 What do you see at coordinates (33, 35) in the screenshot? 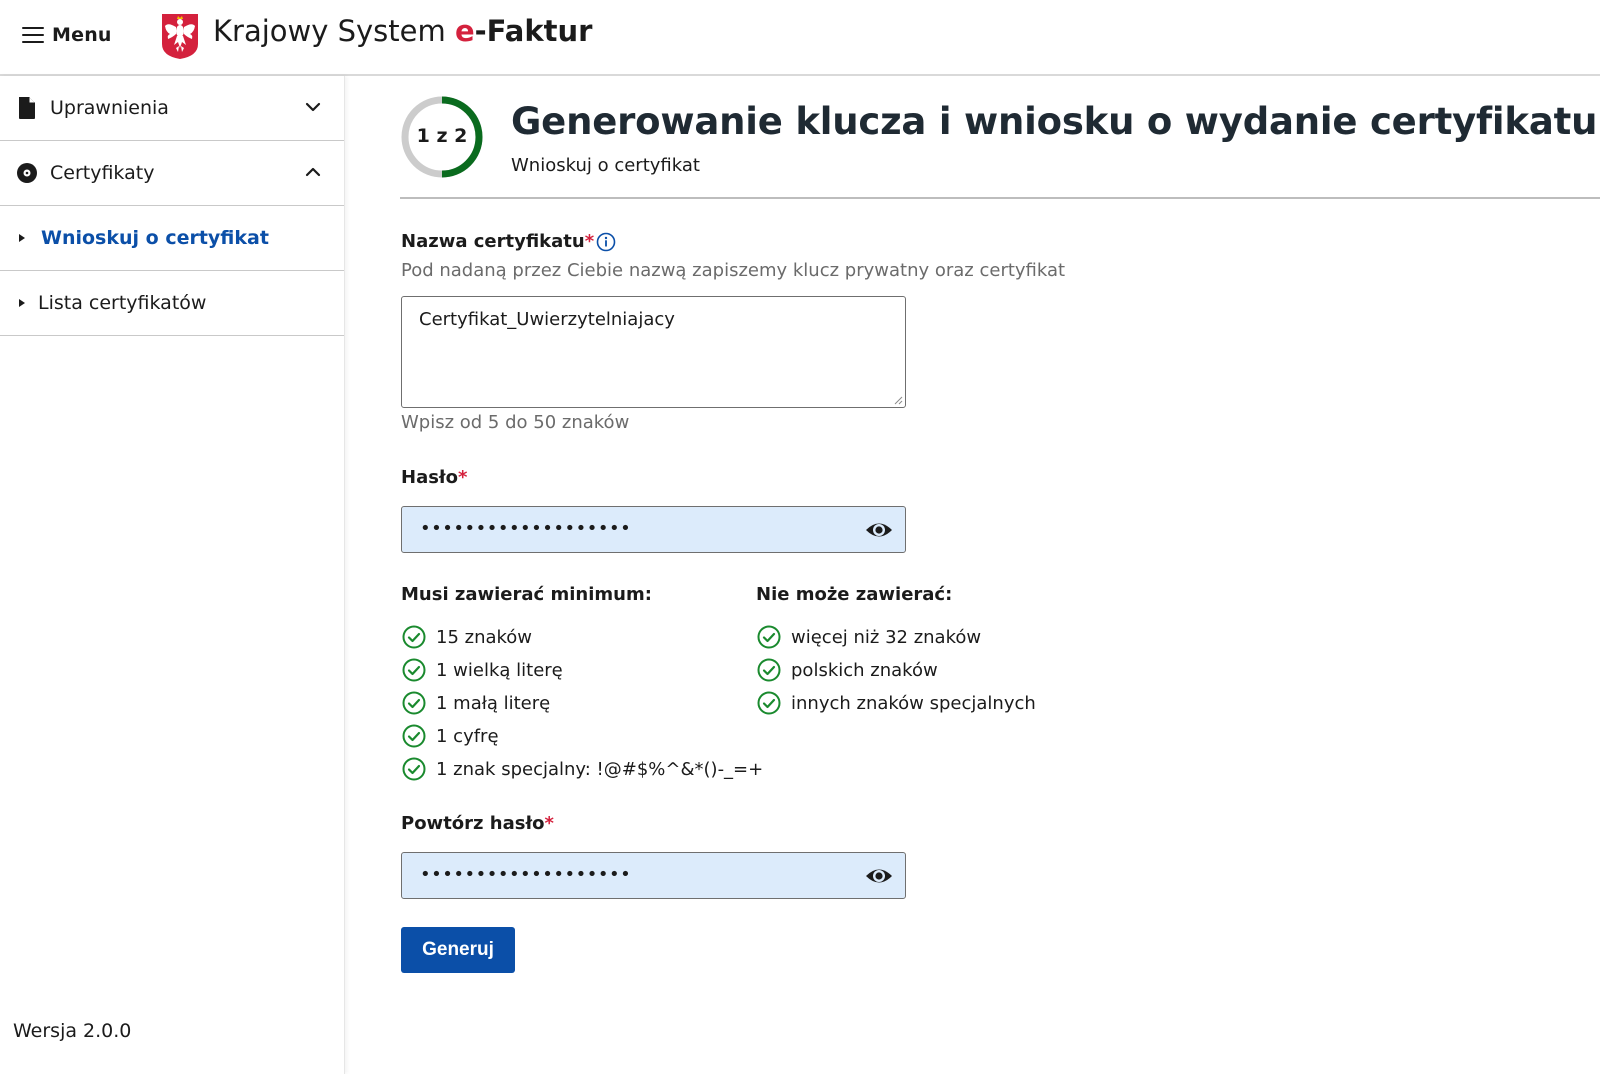
I see `hamburger-icon` at bounding box center [33, 35].